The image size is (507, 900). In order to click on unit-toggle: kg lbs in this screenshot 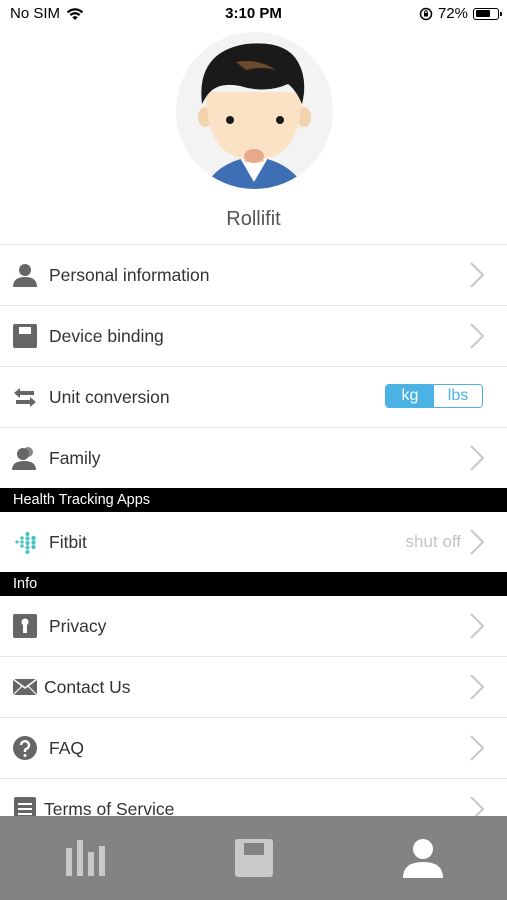, I will do `click(434, 396)`.